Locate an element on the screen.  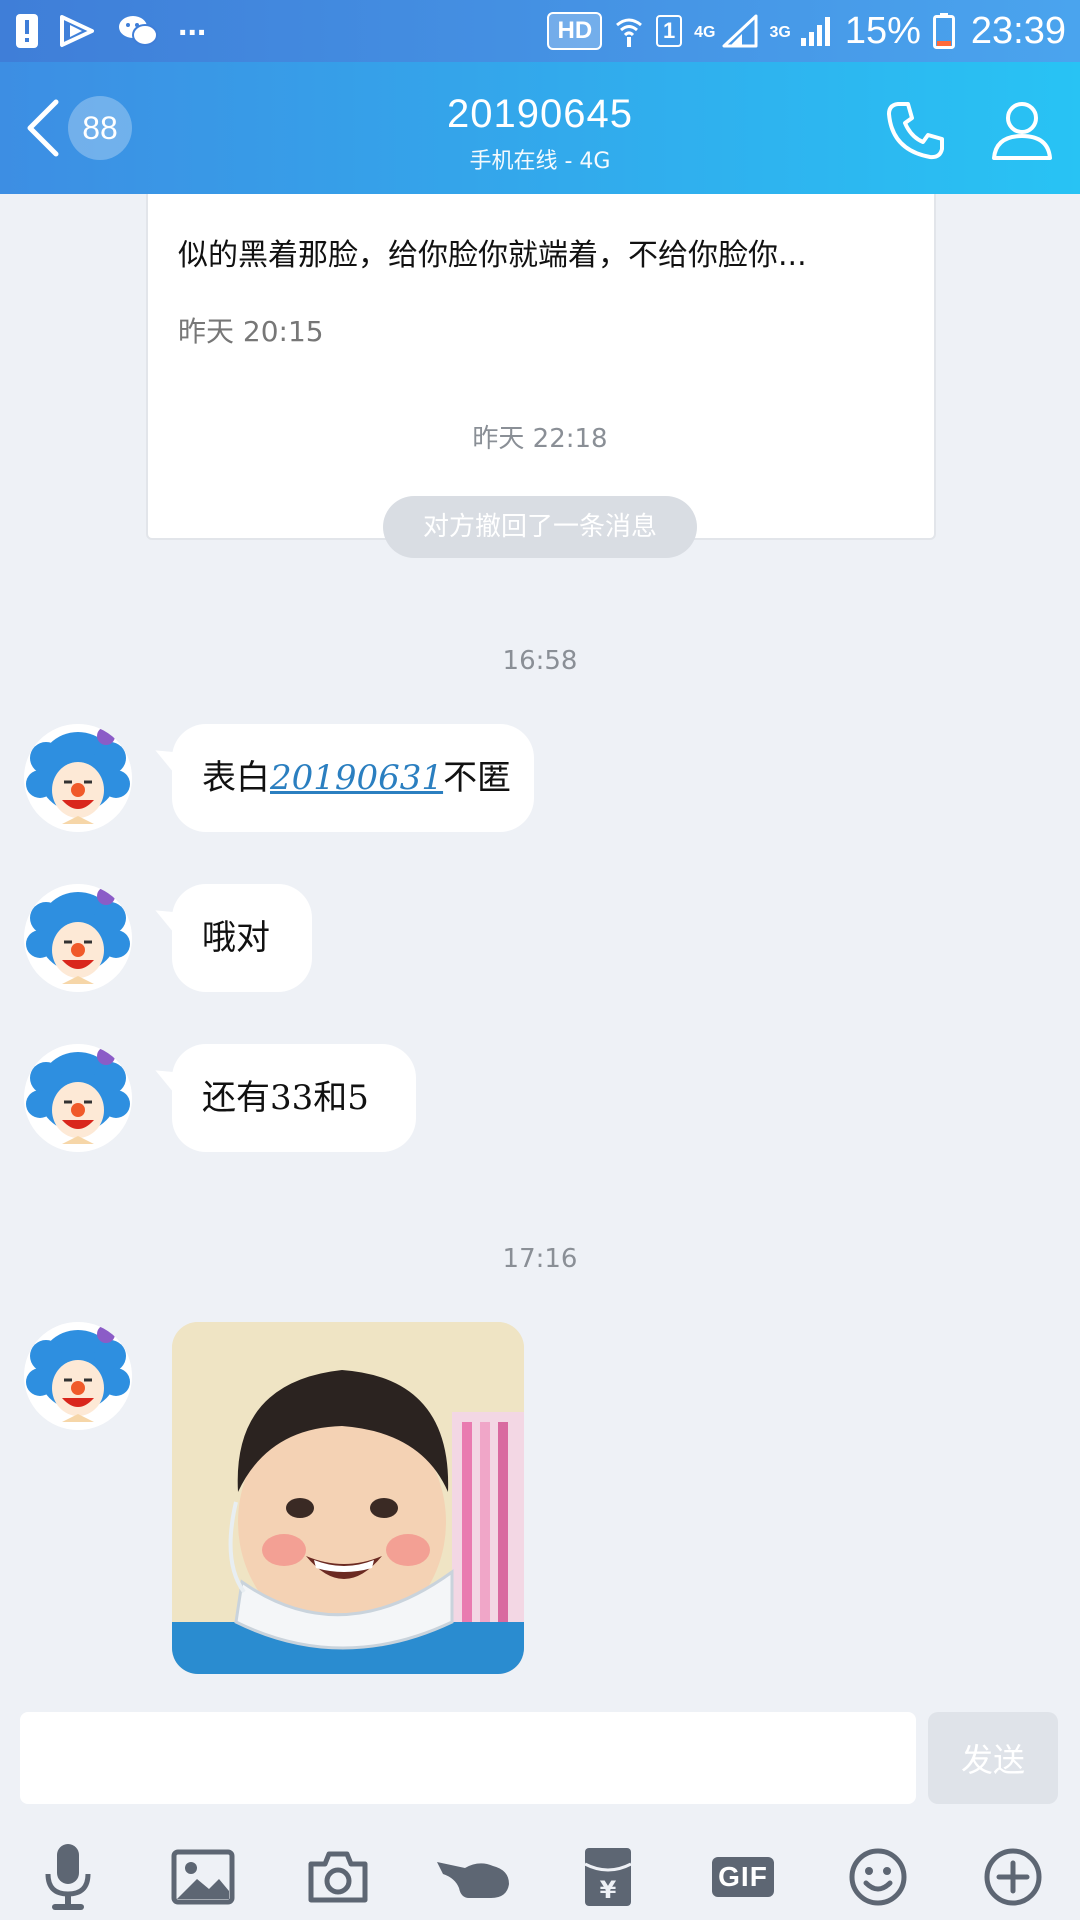
camera-icon is located at coordinates (338, 1877).